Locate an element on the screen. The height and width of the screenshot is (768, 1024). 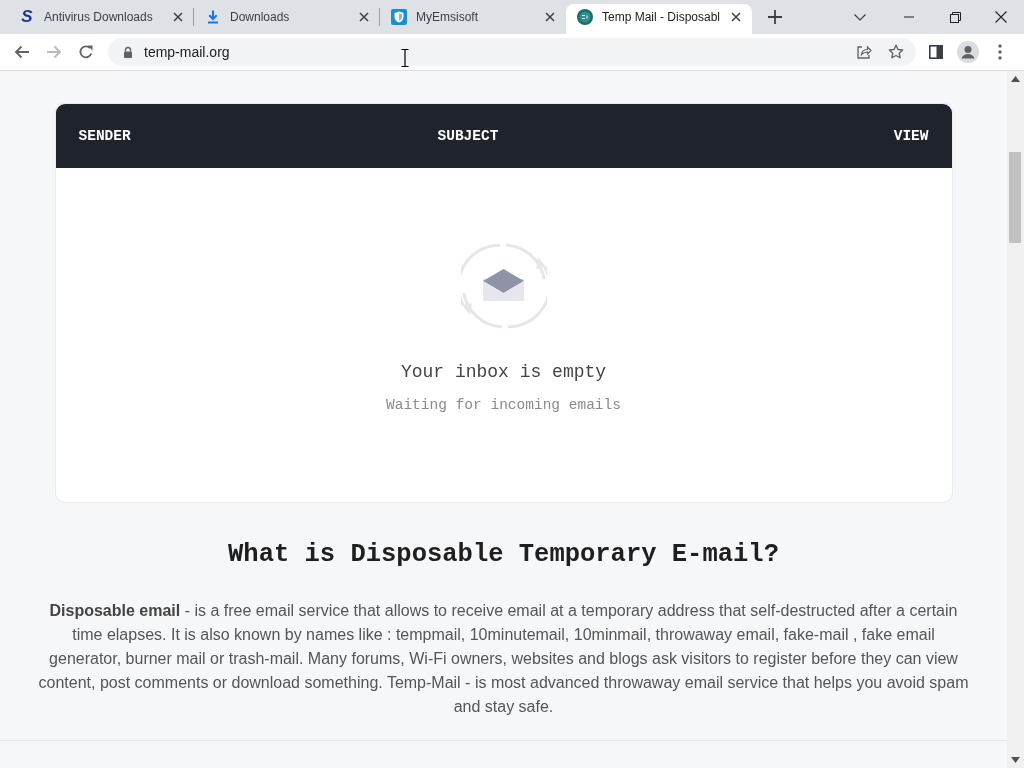
address-bar: temp-mail.org is located at coordinates (512, 52).